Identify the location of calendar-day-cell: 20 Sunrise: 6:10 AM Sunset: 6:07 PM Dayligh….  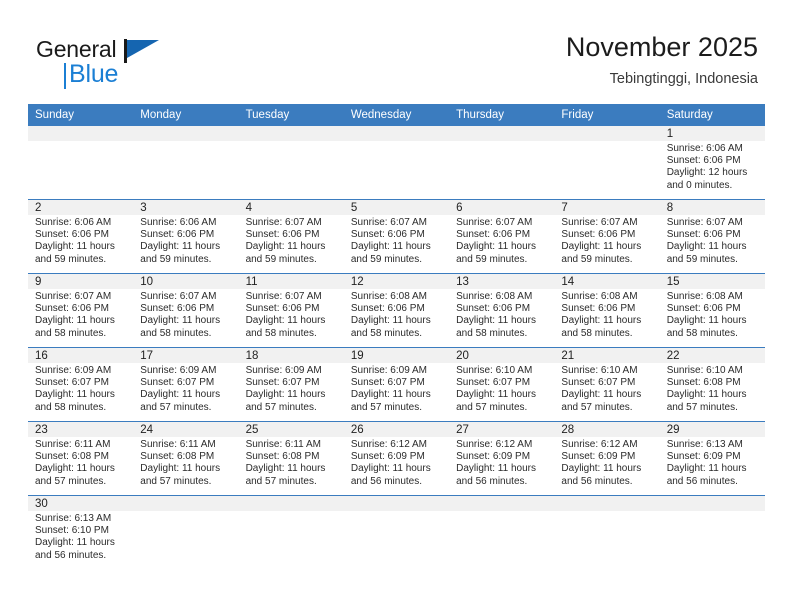
(502, 384).